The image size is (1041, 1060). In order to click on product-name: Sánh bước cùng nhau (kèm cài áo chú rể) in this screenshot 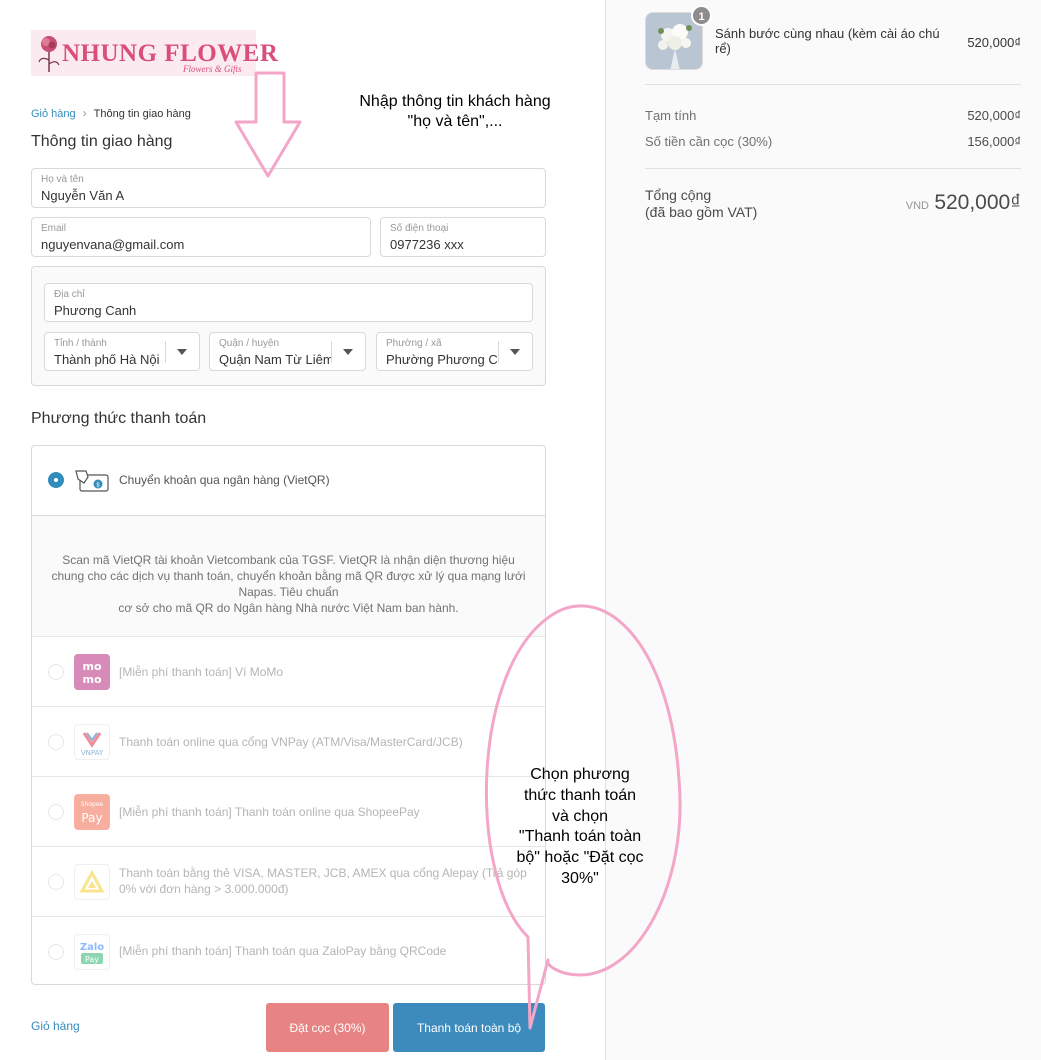, I will do `click(827, 41)`.